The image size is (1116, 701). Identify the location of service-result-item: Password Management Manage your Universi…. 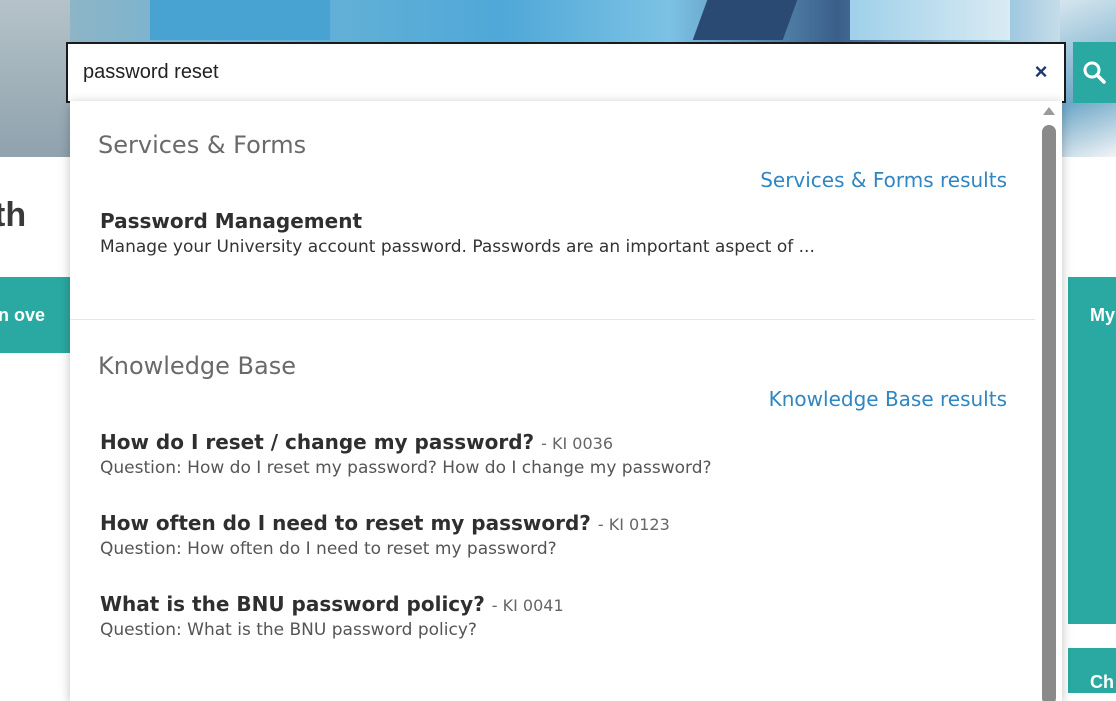
(560, 233).